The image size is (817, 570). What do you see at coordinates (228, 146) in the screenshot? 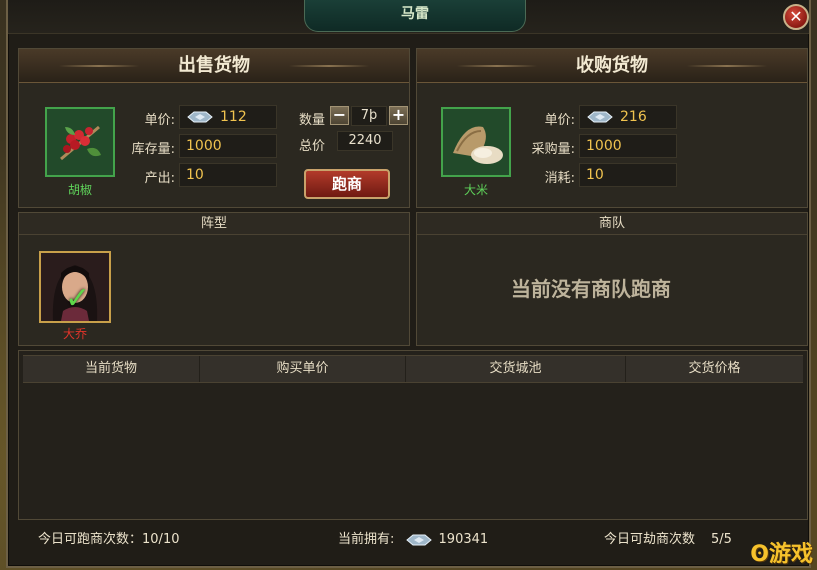
I see `sell-stock-value: 1000` at bounding box center [228, 146].